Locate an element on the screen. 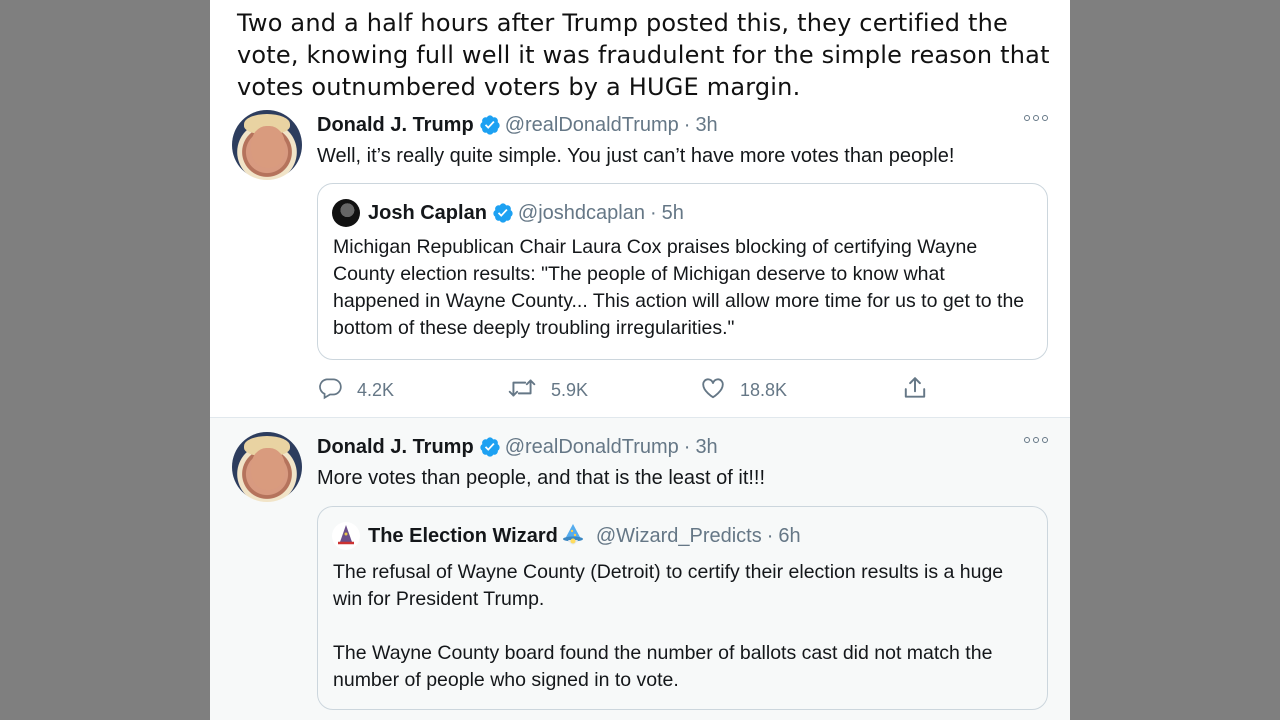 Image resolution: width=1280 pixels, height=720 pixels. like-count: 18.8K is located at coordinates (764, 389).